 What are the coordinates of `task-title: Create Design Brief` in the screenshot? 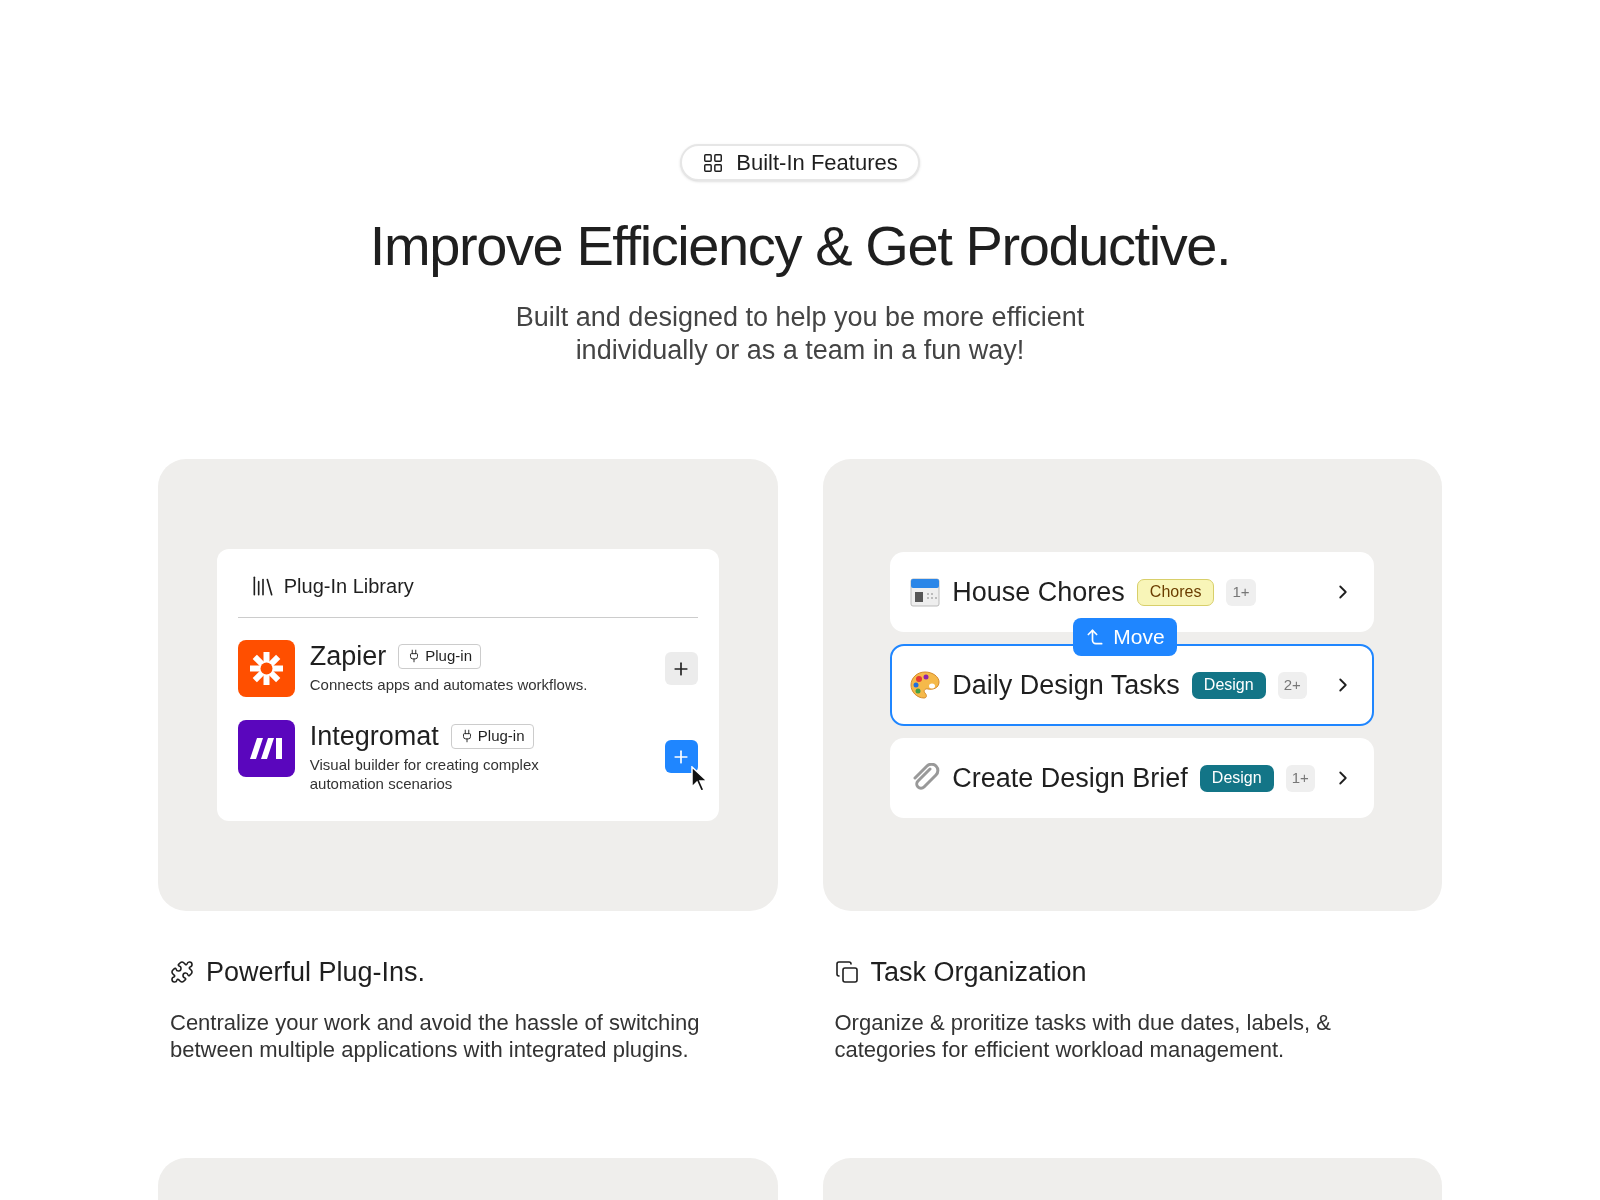 It's located at (1070, 778).